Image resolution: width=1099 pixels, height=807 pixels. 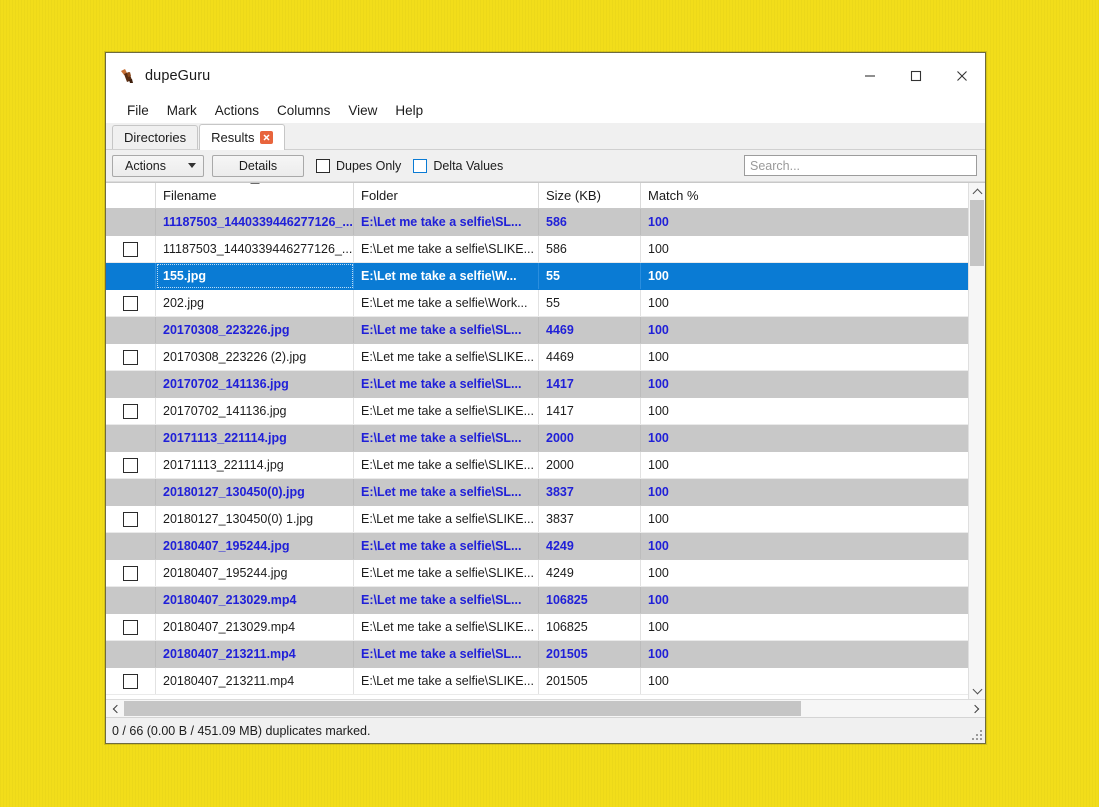 What do you see at coordinates (131, 195) in the screenshot?
I see `column-header-checkbox` at bounding box center [131, 195].